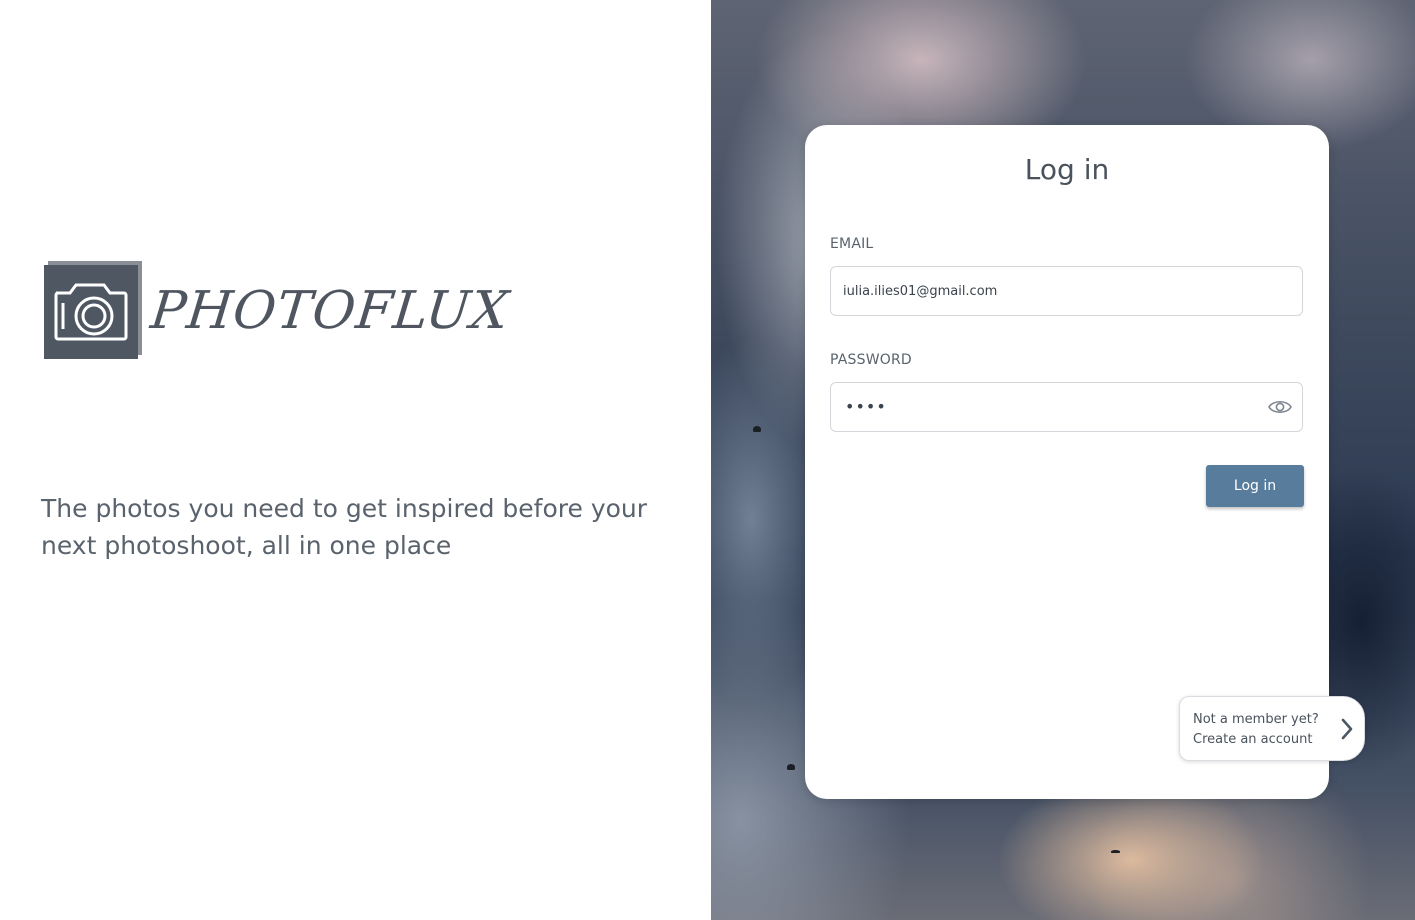 This screenshot has width=1415, height=920. I want to click on password-value: ••••, so click(866, 406).